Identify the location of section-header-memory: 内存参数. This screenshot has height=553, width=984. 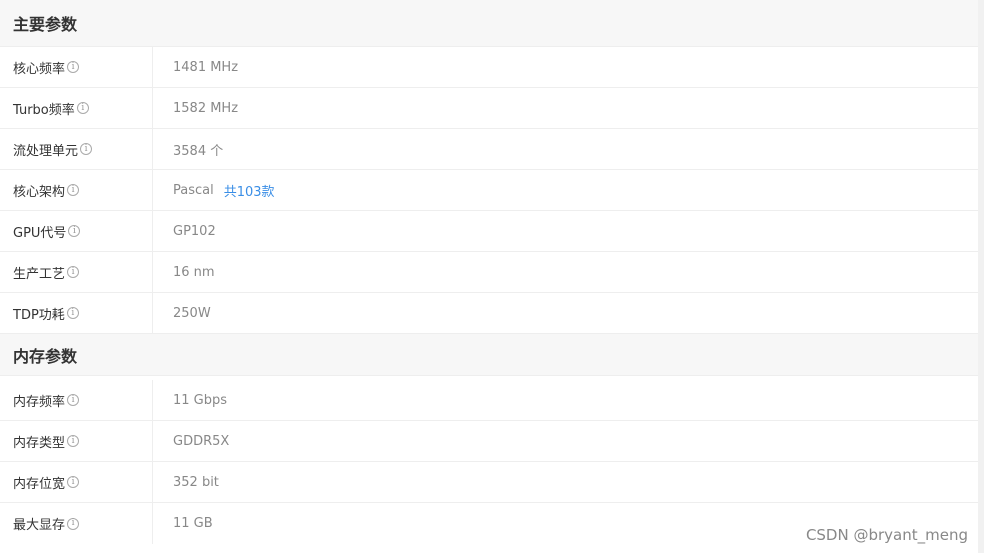
(489, 355).